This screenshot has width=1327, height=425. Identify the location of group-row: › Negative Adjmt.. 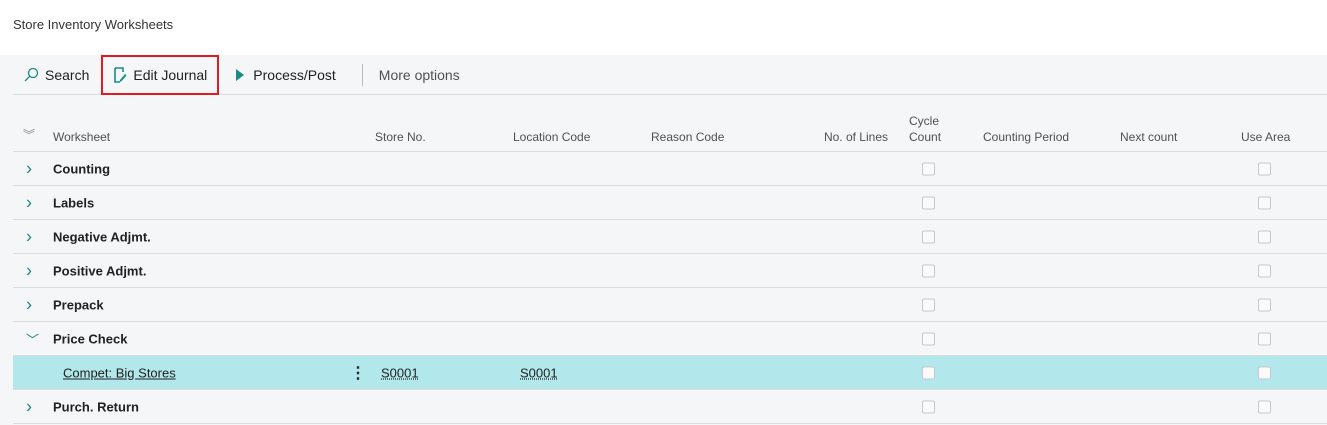
(670, 237).